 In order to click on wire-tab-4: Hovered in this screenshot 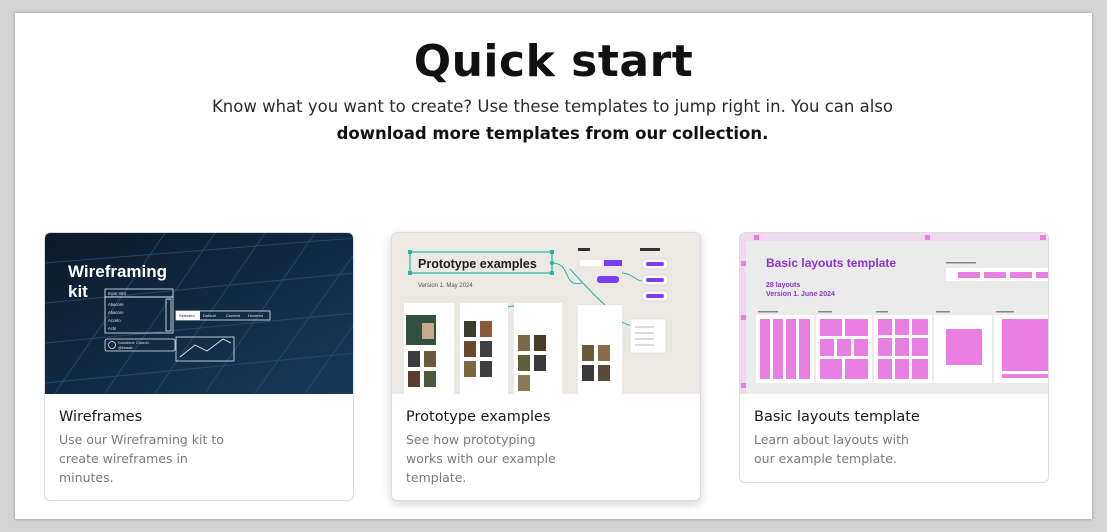, I will do `click(255, 315)`.